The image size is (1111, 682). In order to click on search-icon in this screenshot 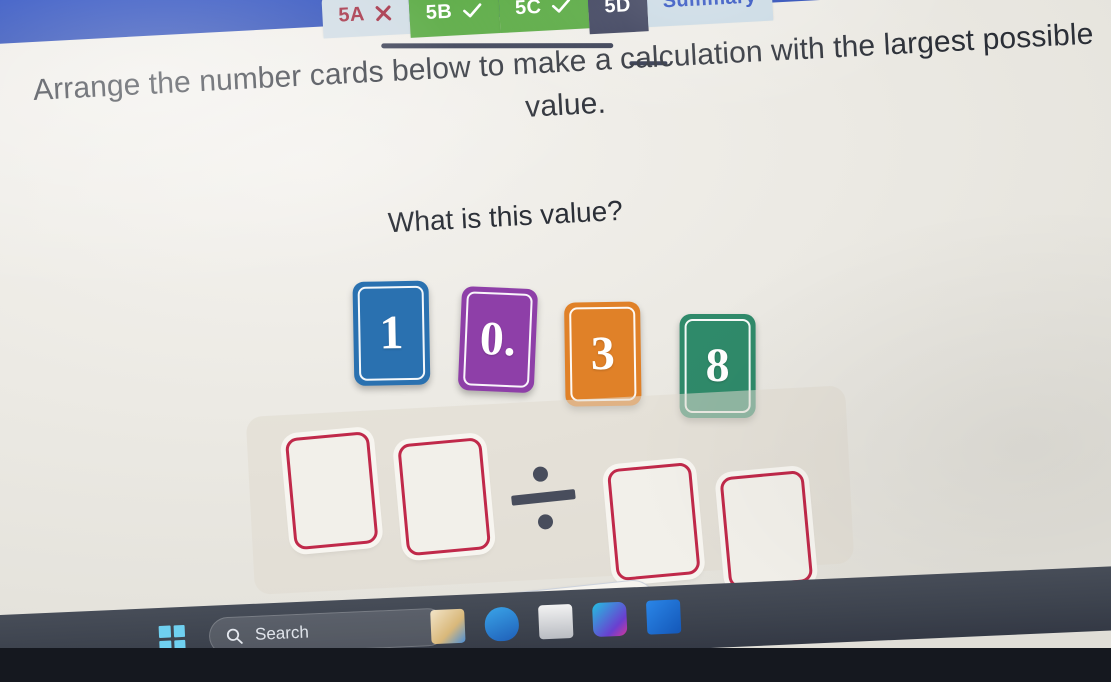, I will do `click(234, 636)`.